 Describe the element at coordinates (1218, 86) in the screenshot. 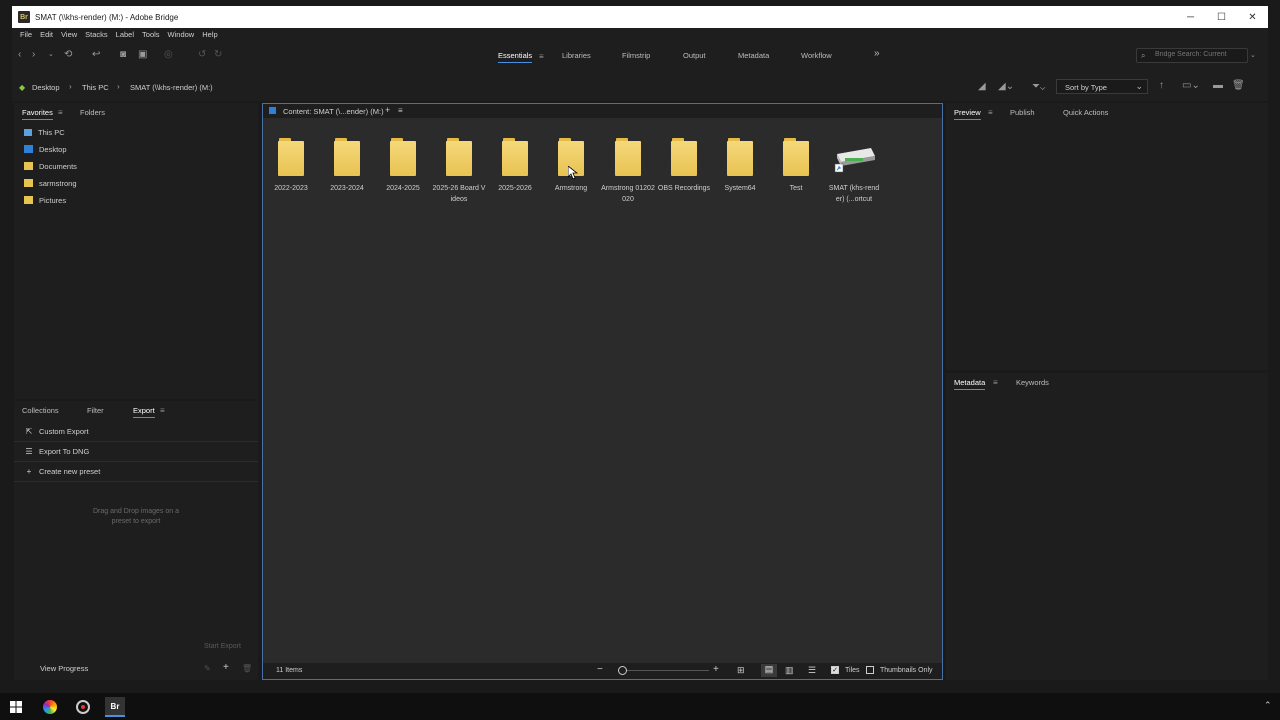

I see `new-folder-icon: ▬` at that location.